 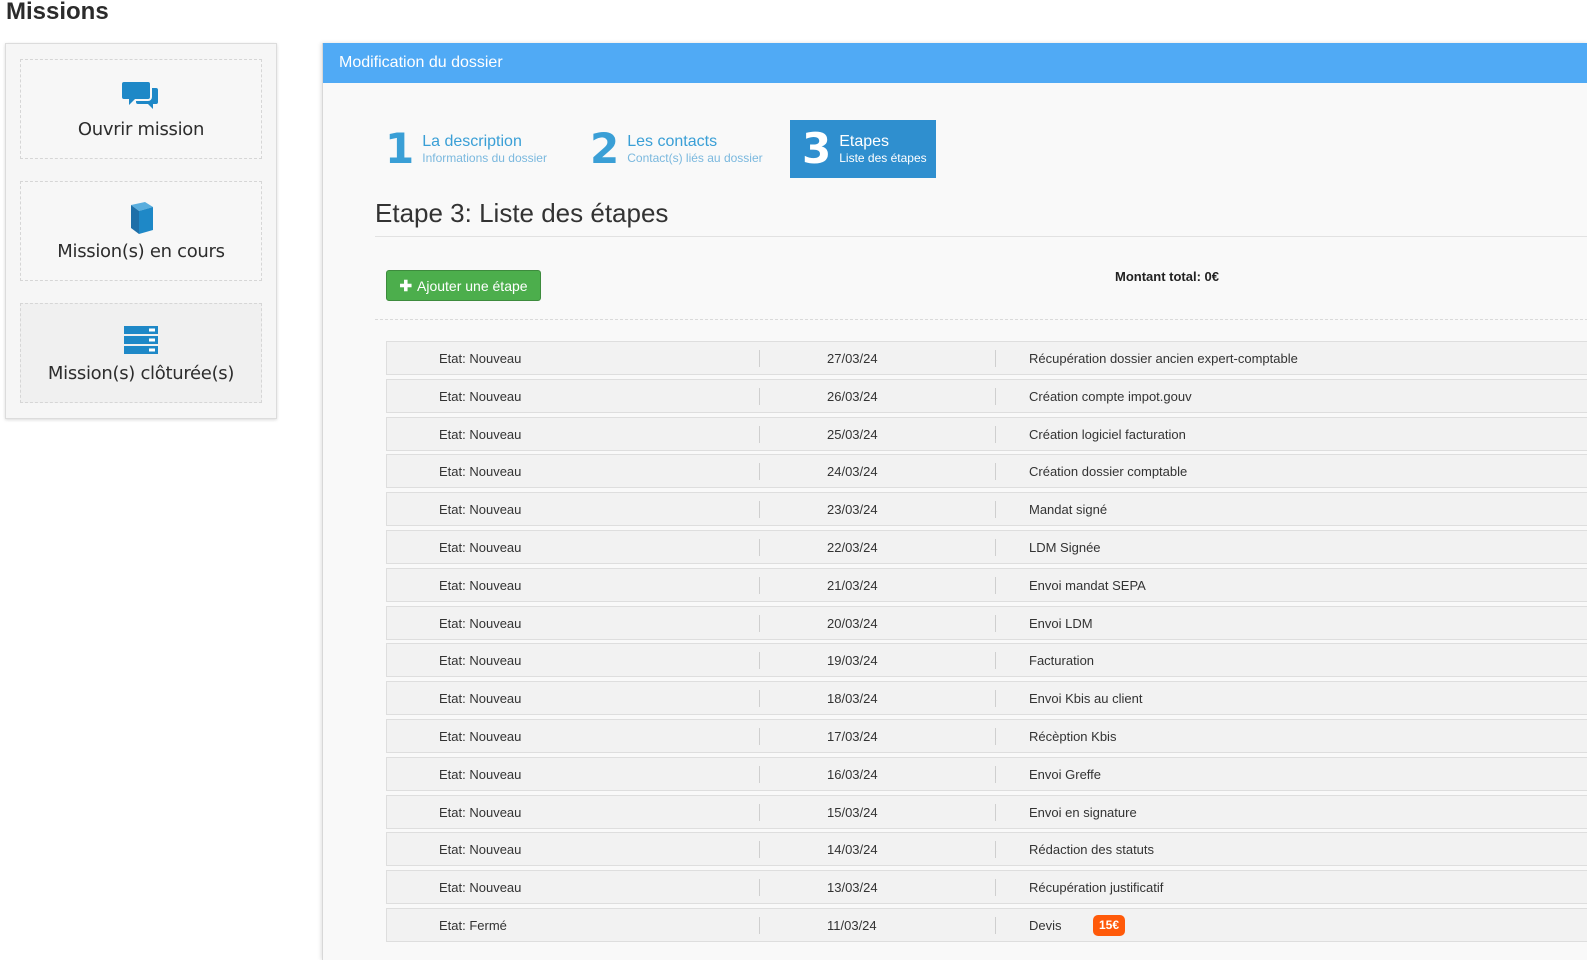 What do you see at coordinates (141, 218) in the screenshot?
I see `book-icon` at bounding box center [141, 218].